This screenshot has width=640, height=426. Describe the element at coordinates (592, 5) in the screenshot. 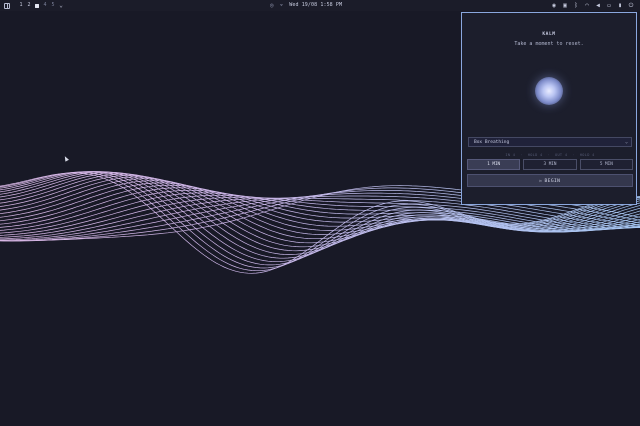

I see `system-tray: ◉ ▣ ᛒ ◠ ◀ ▭ ▮ ⏻` at that location.